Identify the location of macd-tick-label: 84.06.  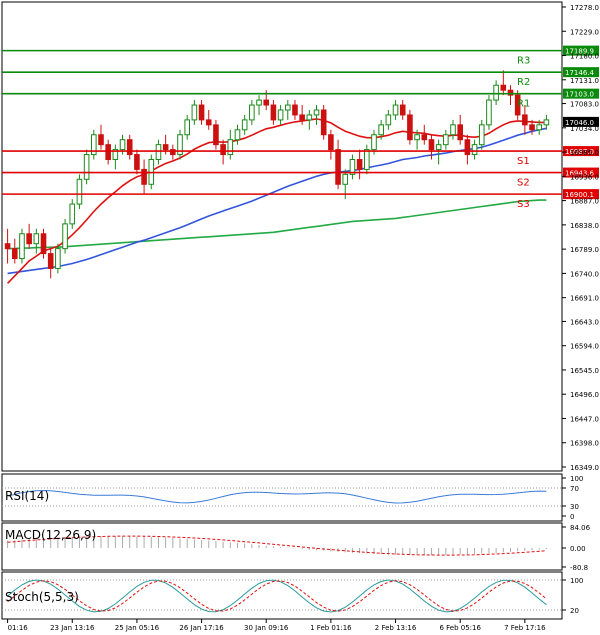
(580, 528).